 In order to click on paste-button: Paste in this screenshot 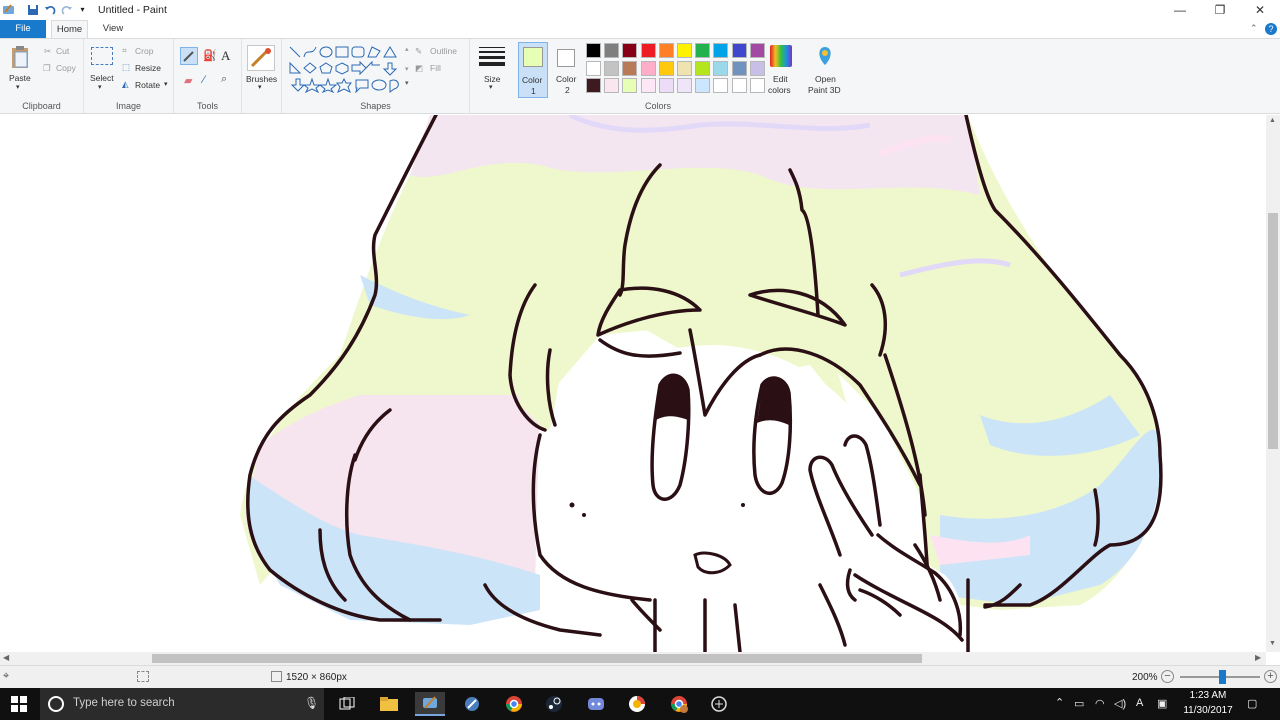, I will do `click(20, 78)`.